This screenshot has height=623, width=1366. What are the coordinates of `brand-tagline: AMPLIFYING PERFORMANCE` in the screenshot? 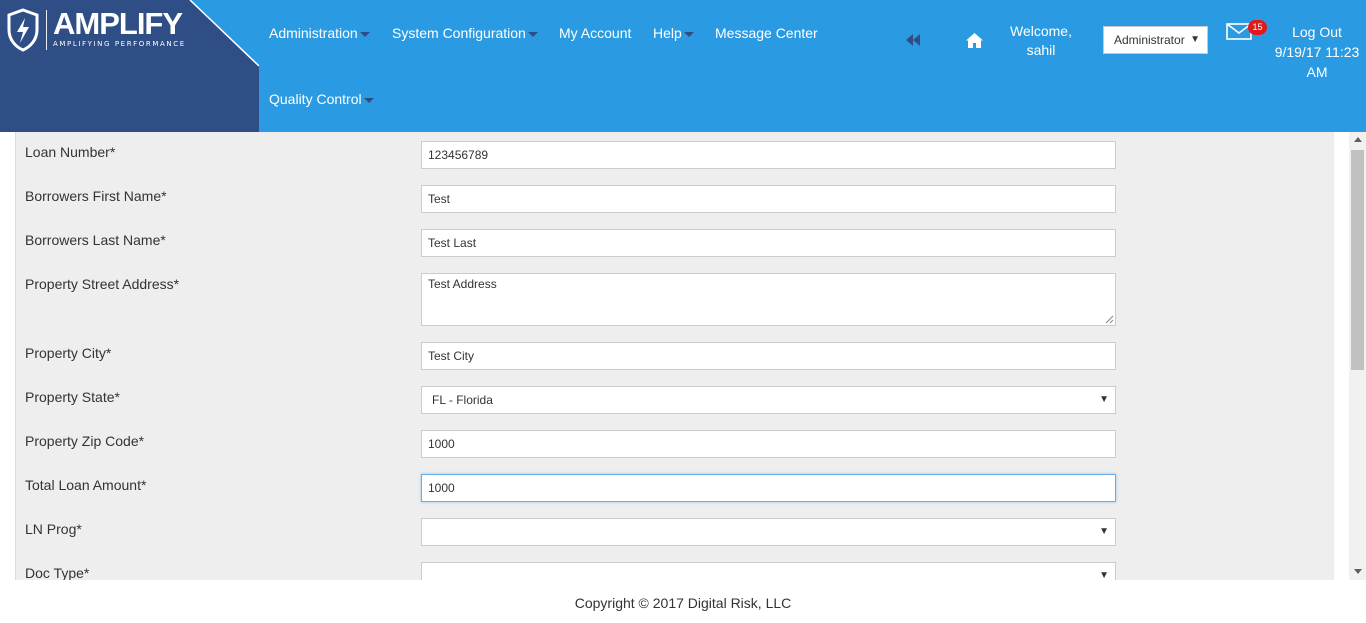 It's located at (119, 44).